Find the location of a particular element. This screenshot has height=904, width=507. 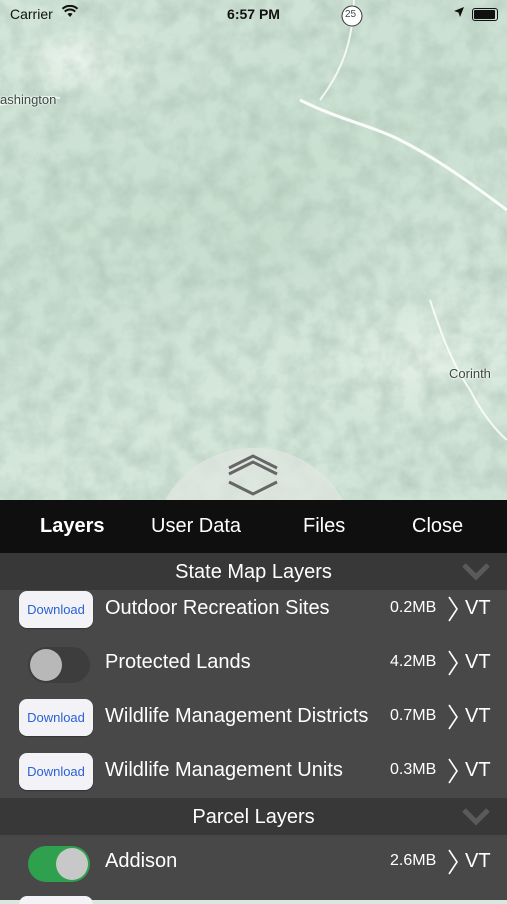

status-bar: Carrier 6:57 PM is located at coordinates (253, 15).